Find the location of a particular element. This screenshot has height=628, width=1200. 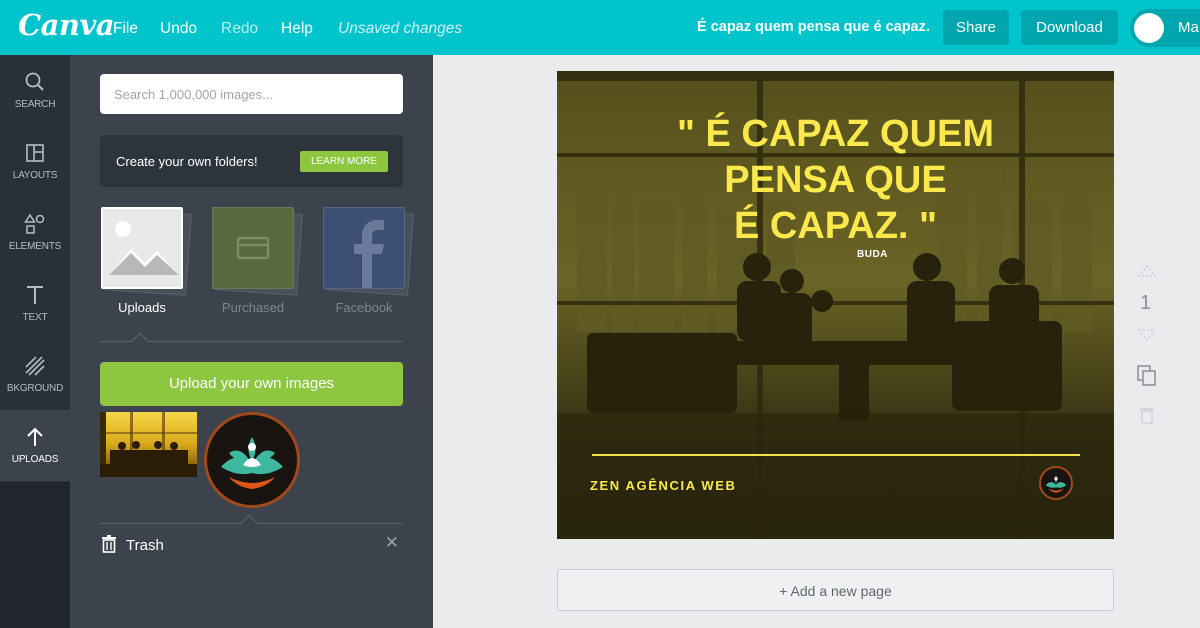

folders-promo: Create your own folders! LEARN MORE is located at coordinates (251, 161).